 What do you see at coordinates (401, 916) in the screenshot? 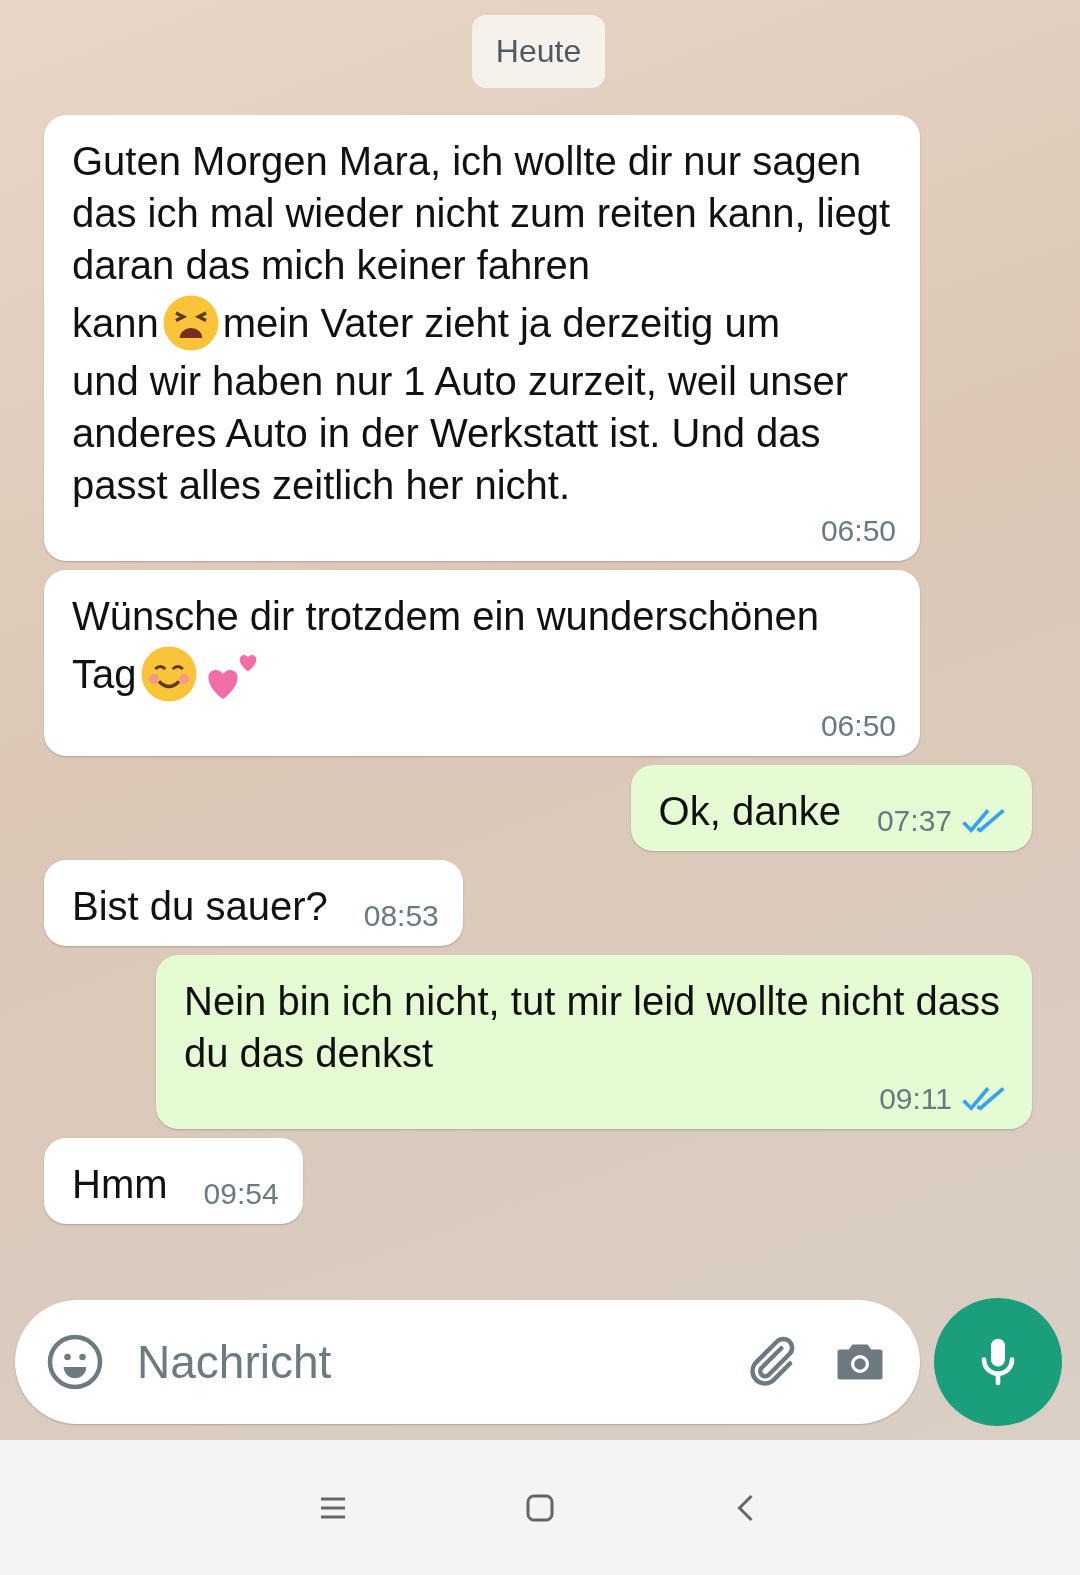
I see `message-time: 08:53` at bounding box center [401, 916].